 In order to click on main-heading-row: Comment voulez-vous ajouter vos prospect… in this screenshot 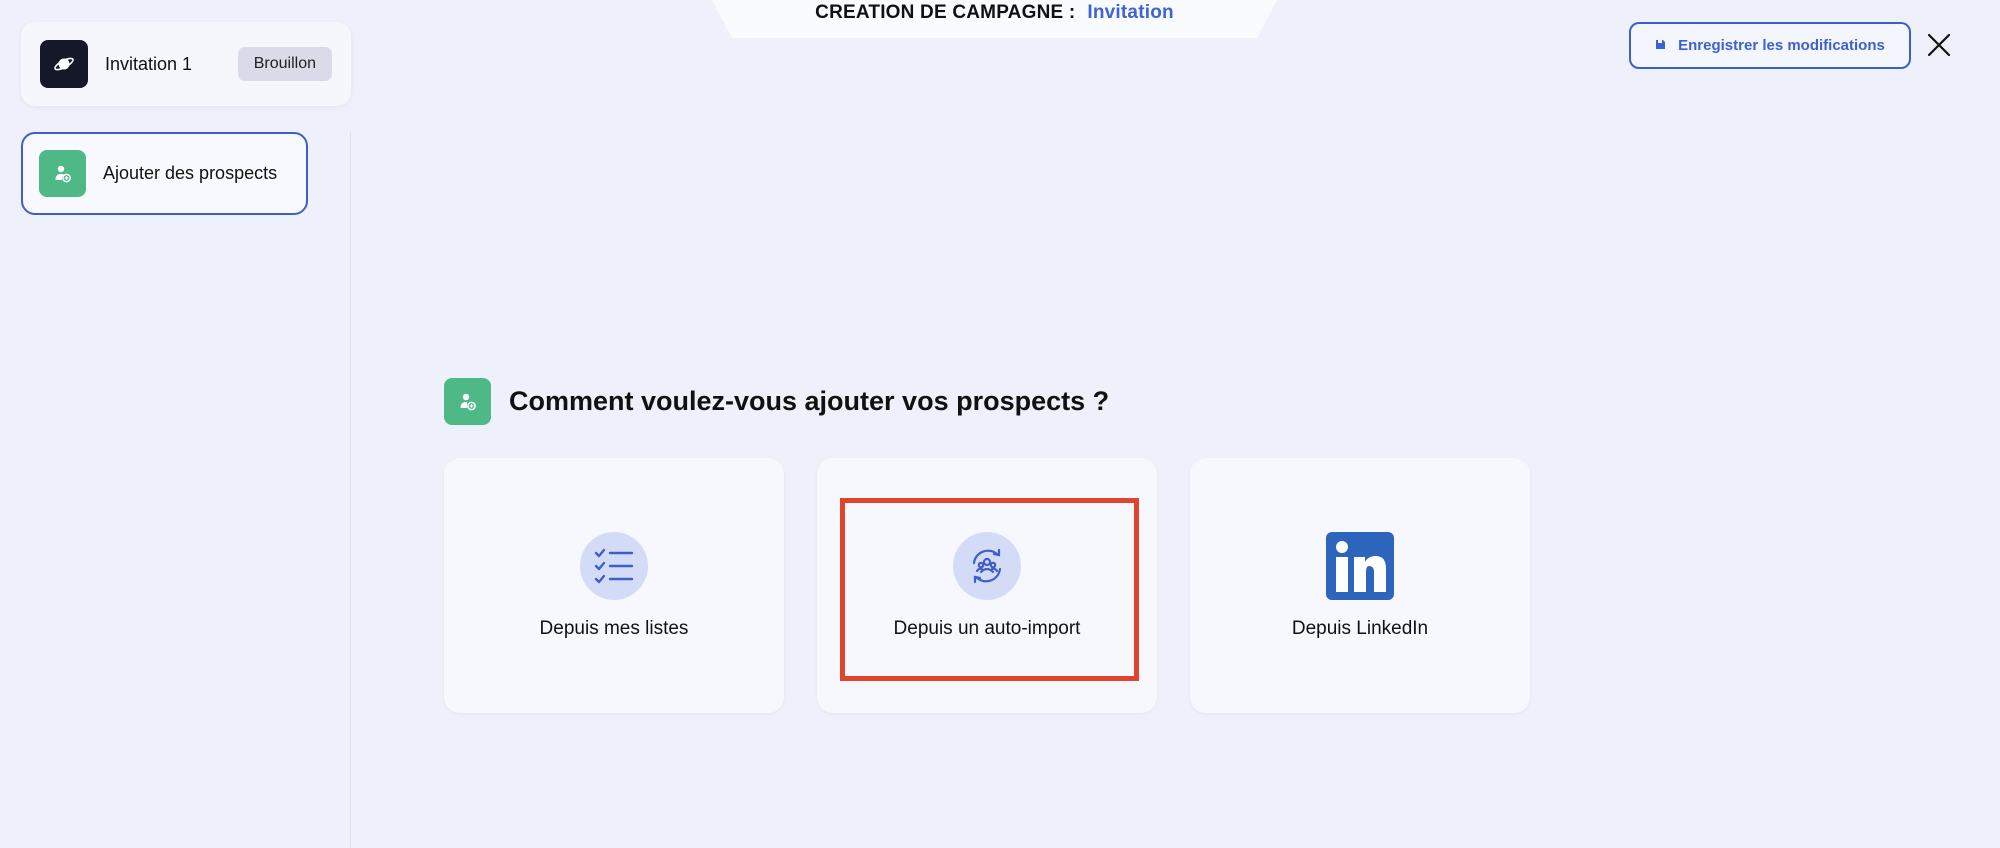, I will do `click(776, 401)`.